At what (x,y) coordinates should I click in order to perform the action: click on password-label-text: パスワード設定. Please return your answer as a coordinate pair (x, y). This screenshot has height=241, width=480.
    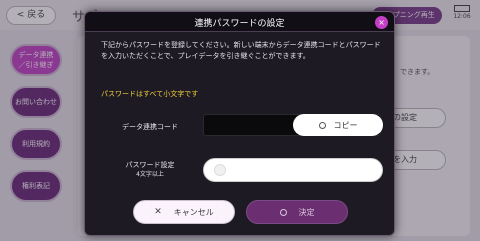
    Looking at the image, I should click on (150, 165).